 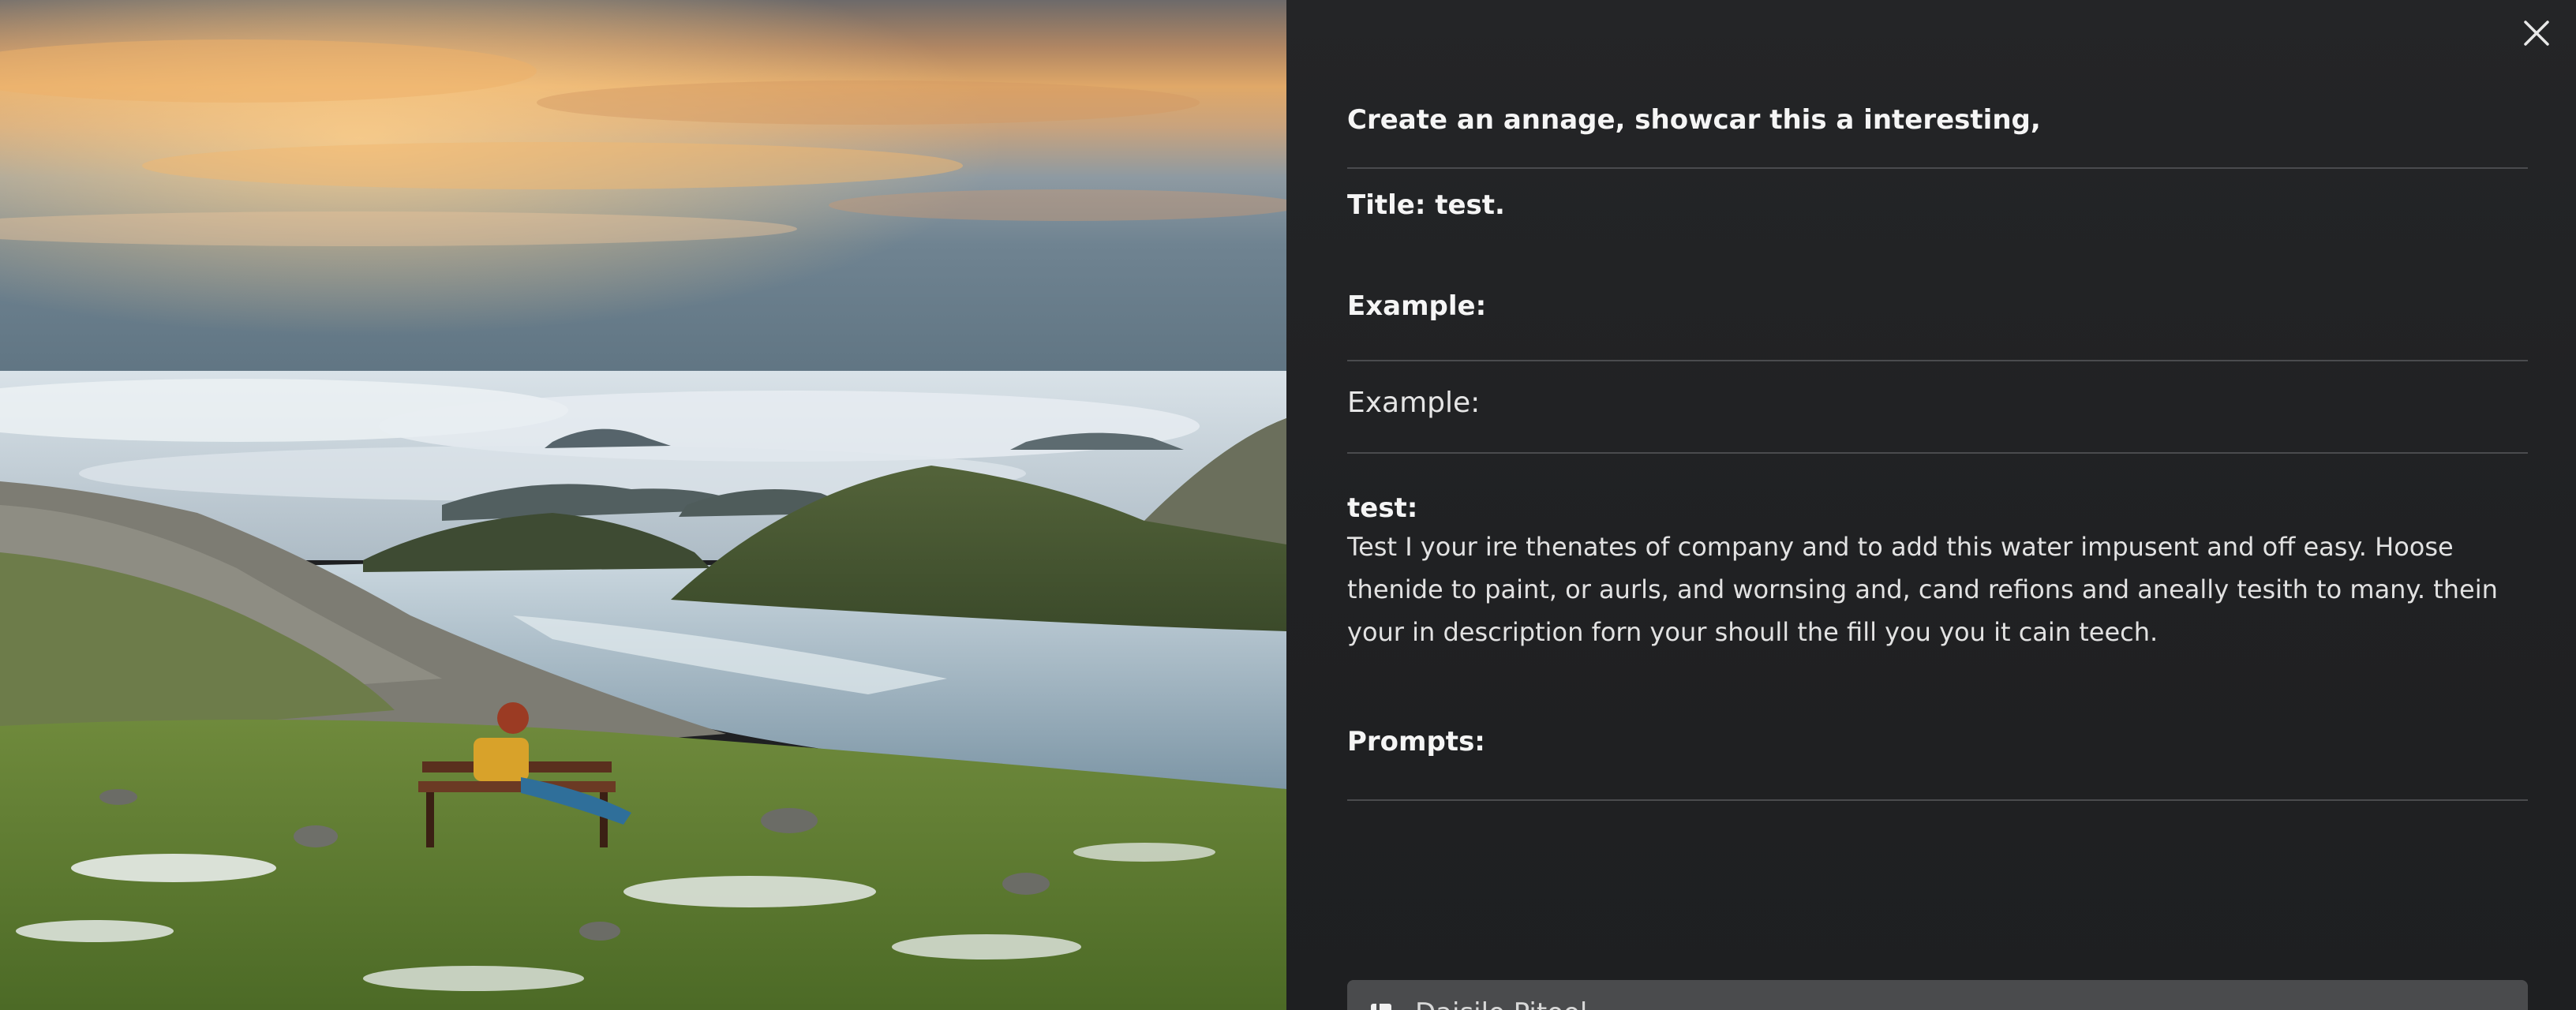 What do you see at coordinates (1501, 1003) in the screenshot?
I see `bottom-button-label: Daisilo Pitool` at bounding box center [1501, 1003].